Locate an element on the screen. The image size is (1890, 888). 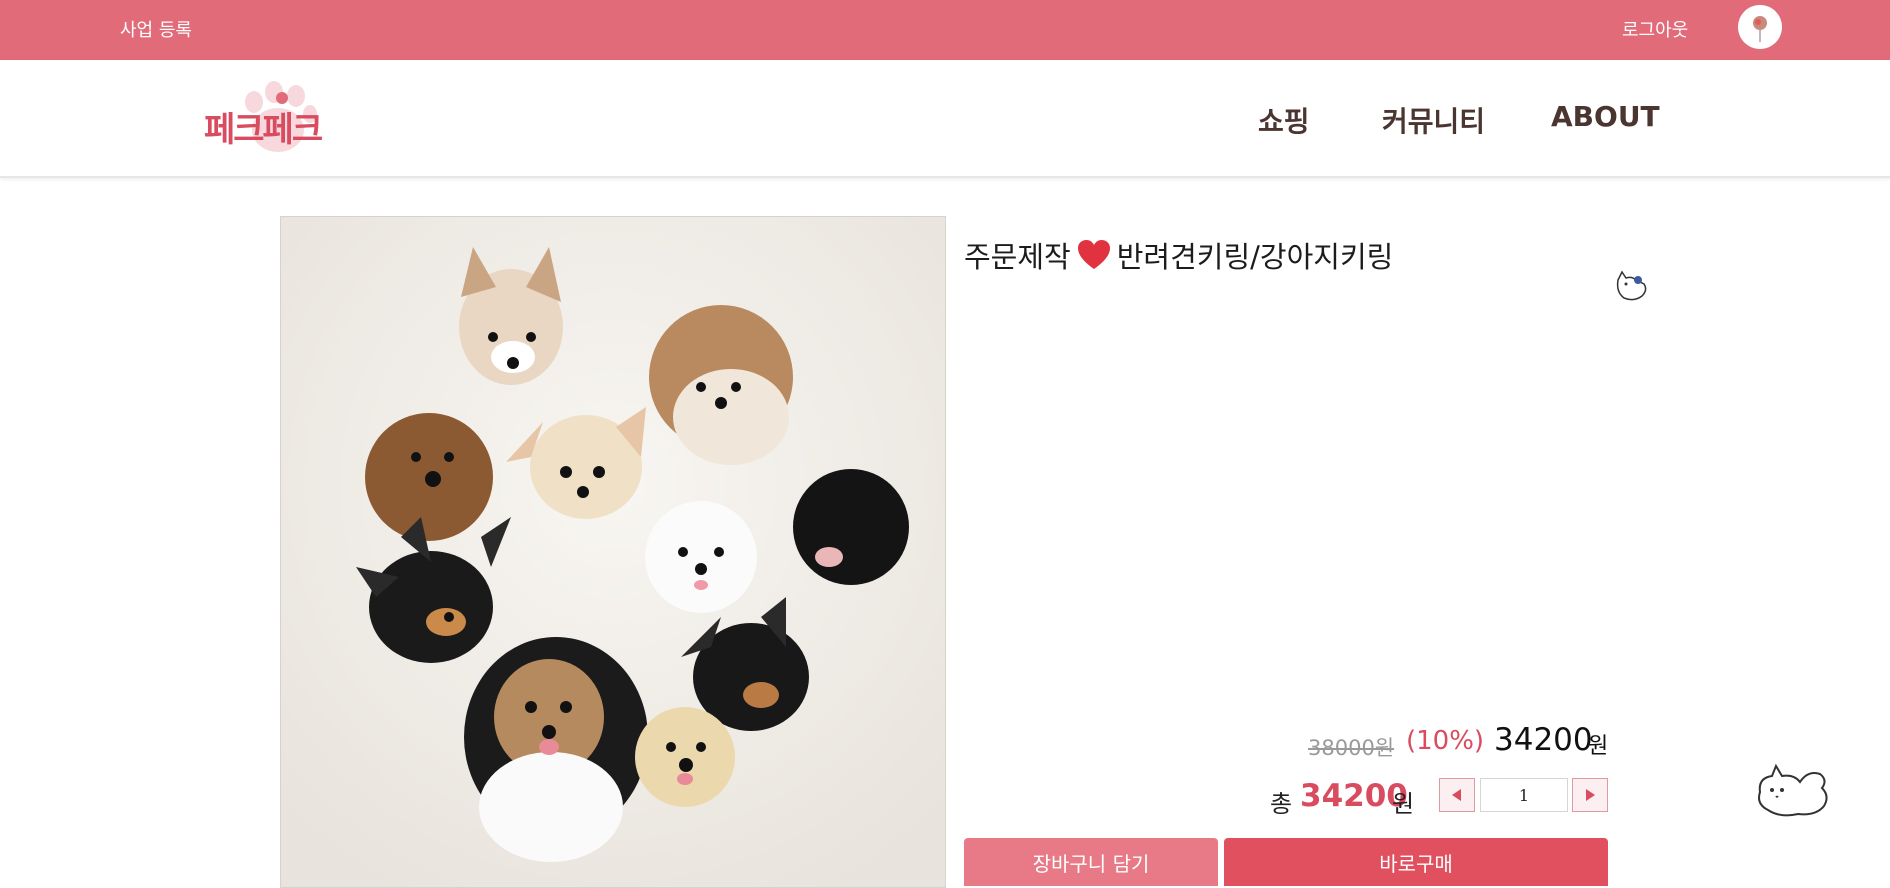
avatar is located at coordinates (1760, 27).